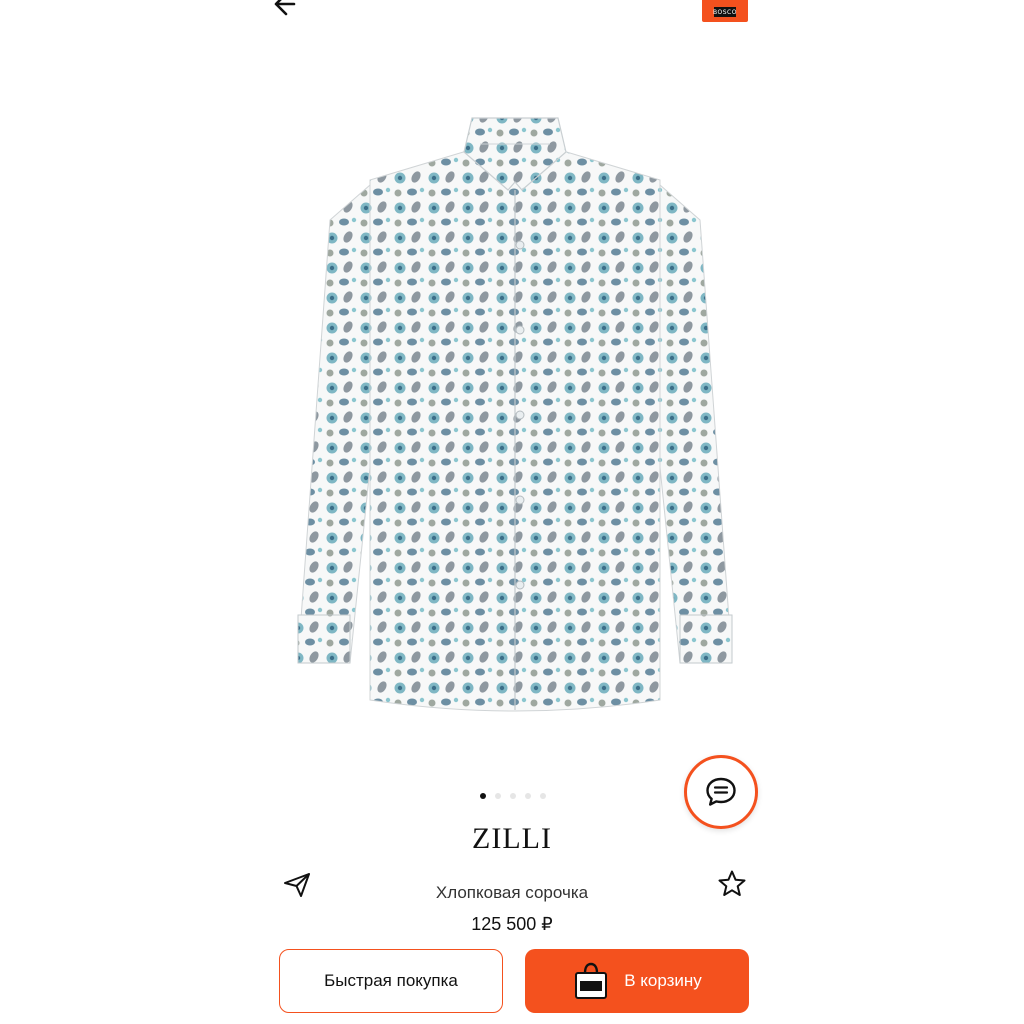 This screenshot has height=1024, width=1024. I want to click on shopping-bag-icon, so click(591, 980).